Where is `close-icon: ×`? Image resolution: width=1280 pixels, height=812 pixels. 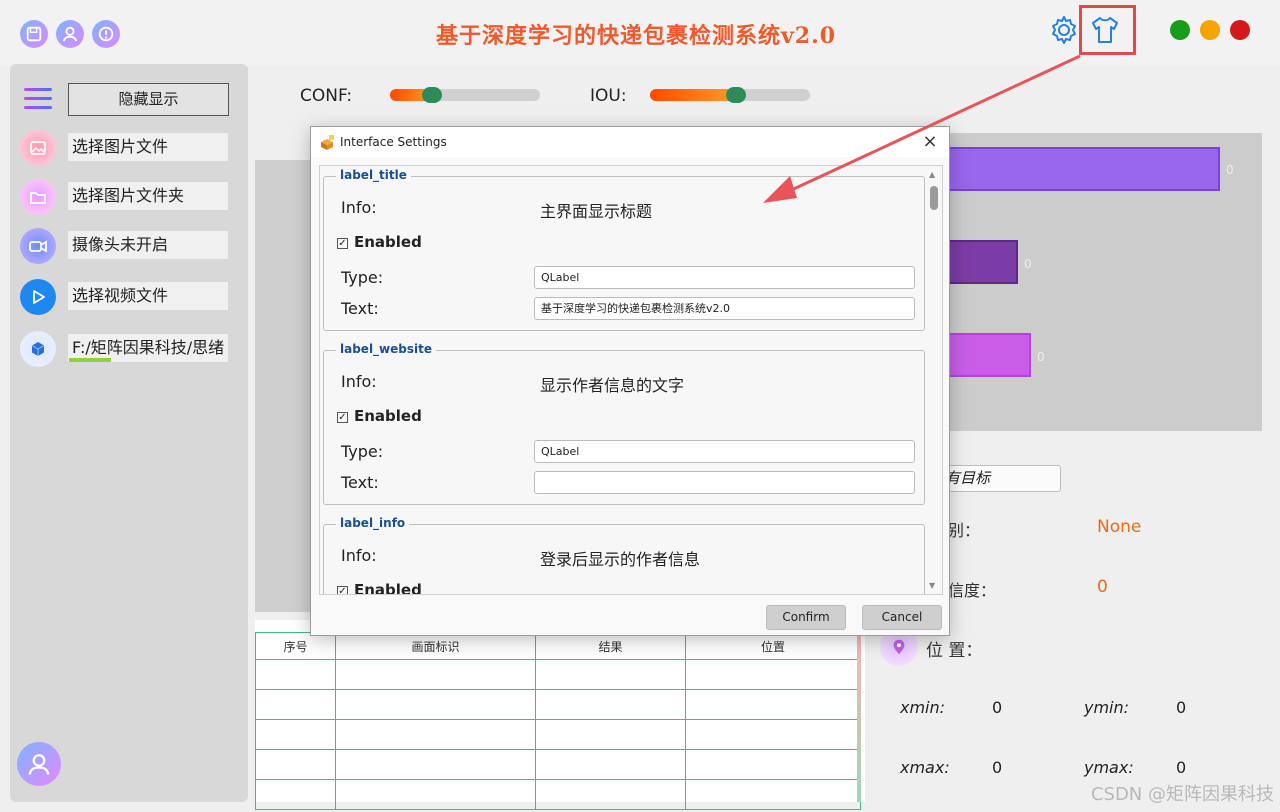 close-icon: × is located at coordinates (930, 142).